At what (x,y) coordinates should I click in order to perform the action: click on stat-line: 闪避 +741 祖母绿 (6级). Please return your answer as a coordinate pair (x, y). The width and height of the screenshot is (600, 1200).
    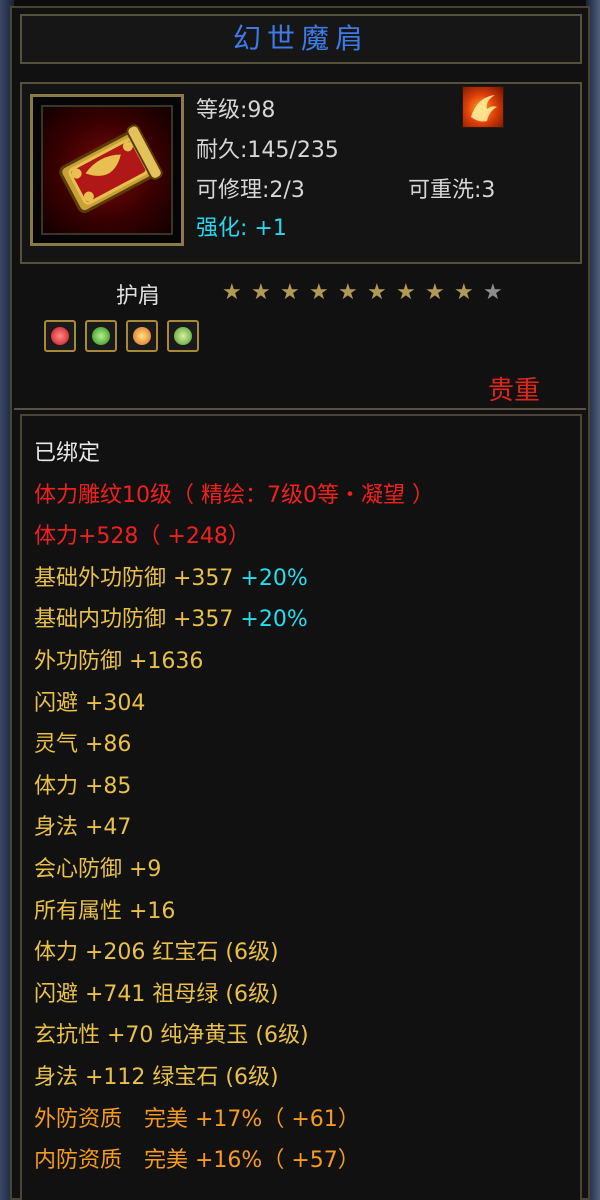
    Looking at the image, I should click on (156, 995).